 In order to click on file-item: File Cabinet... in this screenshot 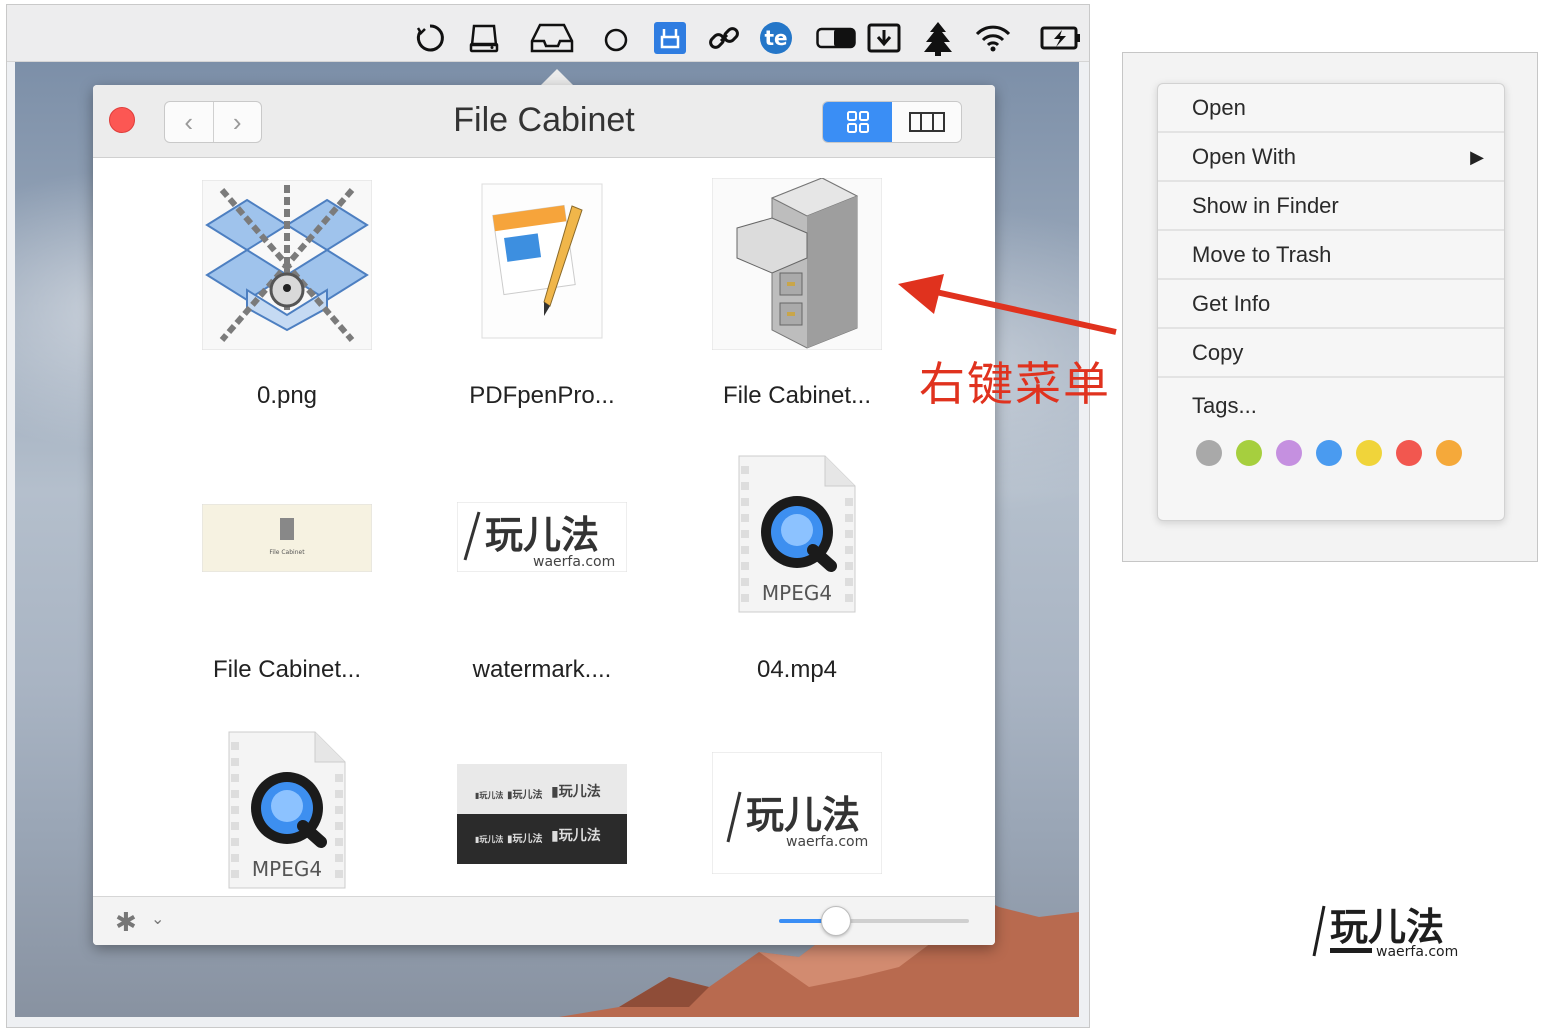, I will do `click(797, 288)`.